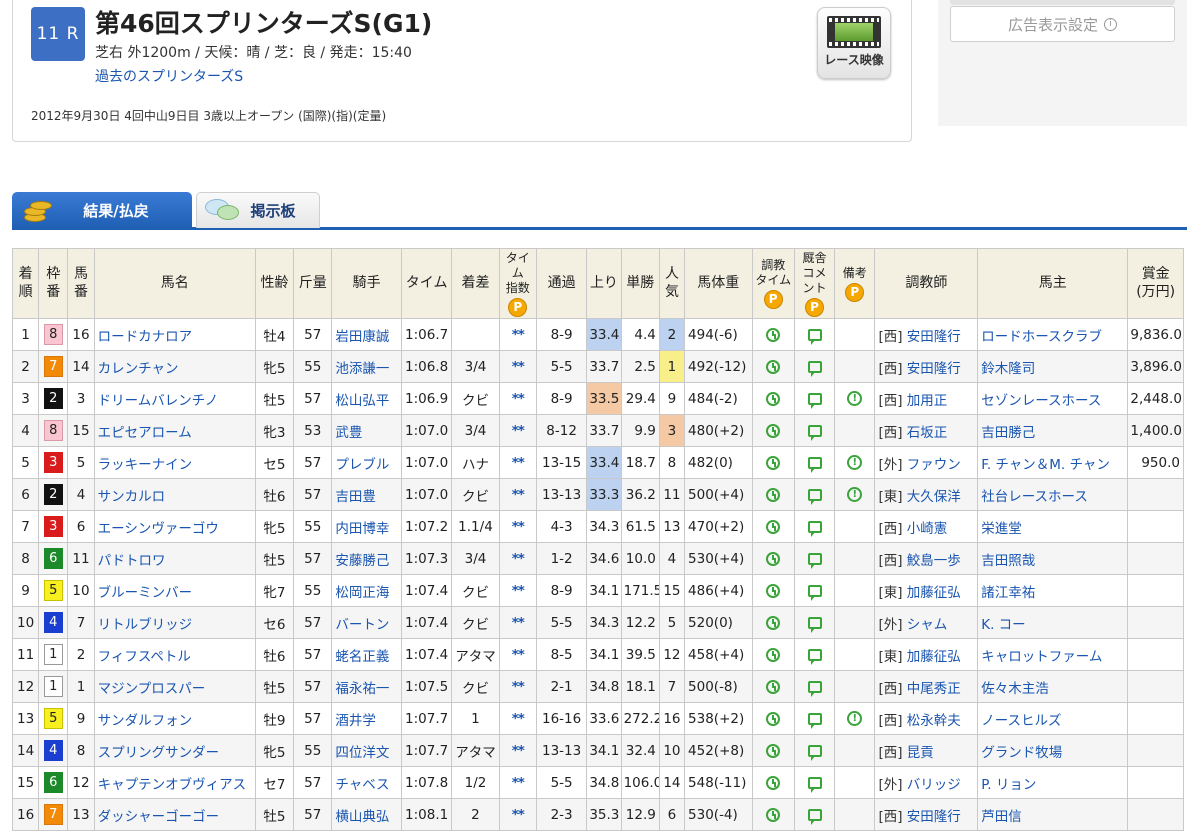 This screenshot has width=1201, height=833. What do you see at coordinates (1001, 529) in the screenshot?
I see `owner-link: 栄進堂` at bounding box center [1001, 529].